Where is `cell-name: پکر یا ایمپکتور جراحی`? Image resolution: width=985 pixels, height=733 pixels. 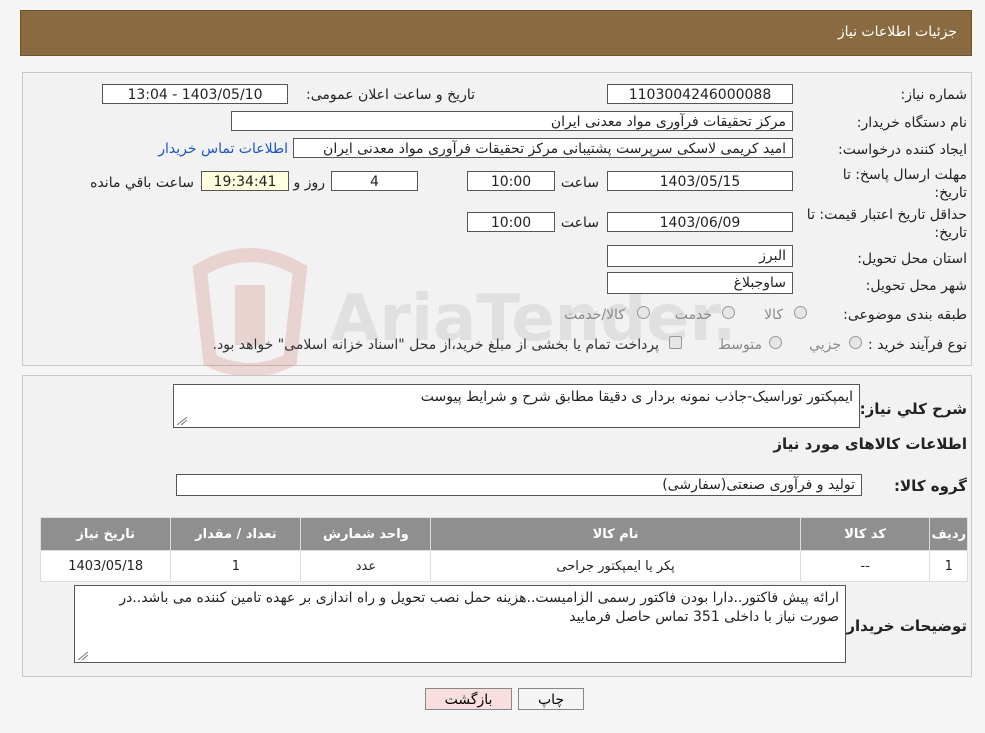 cell-name: پکر یا ایمپکتور جراحی is located at coordinates (615, 566).